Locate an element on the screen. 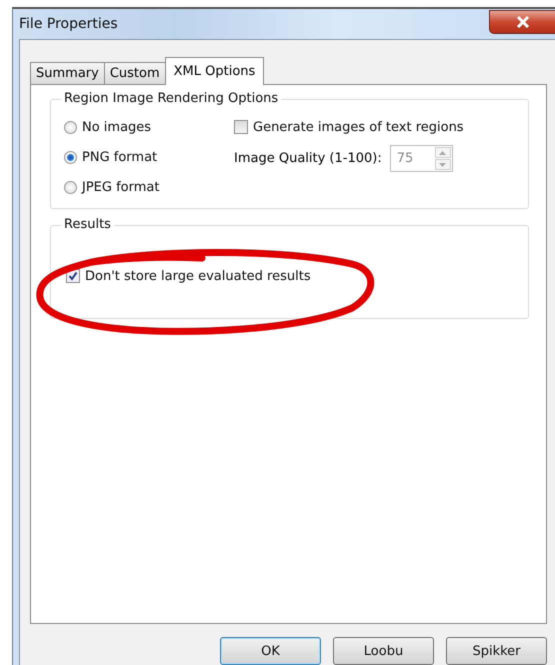  close-icon is located at coordinates (523, 22).